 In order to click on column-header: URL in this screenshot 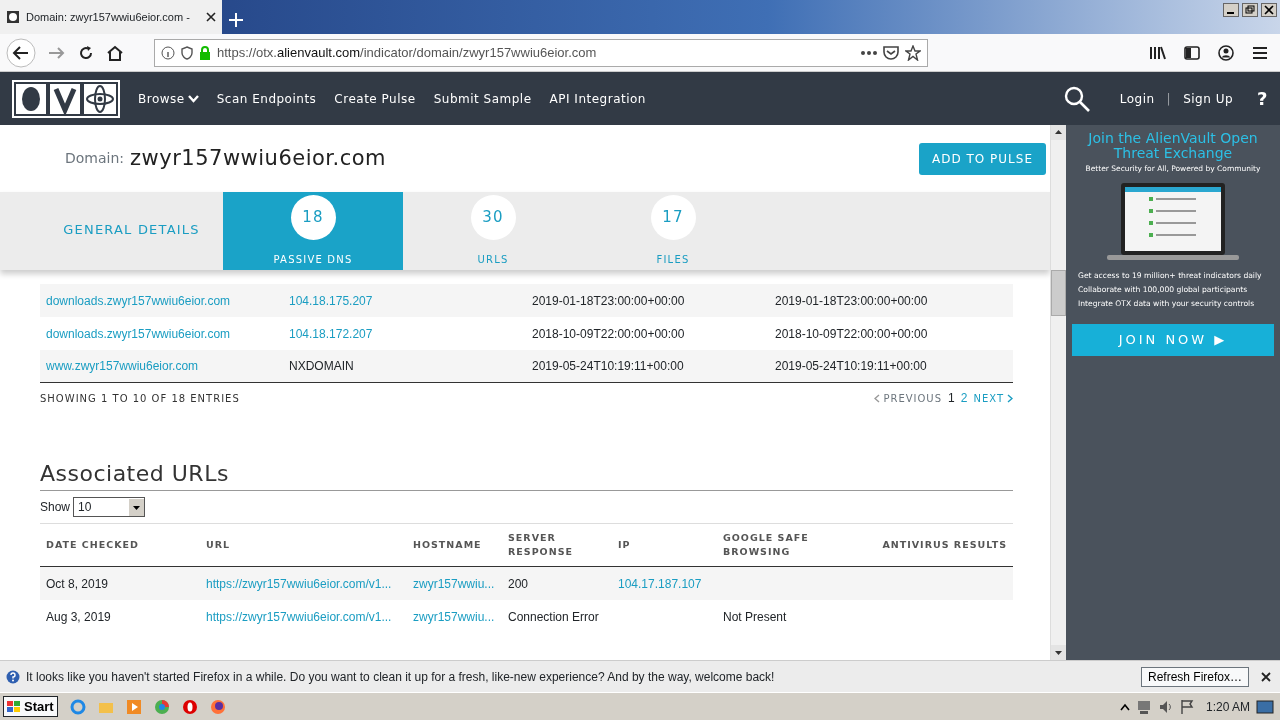, I will do `click(219, 544)`.